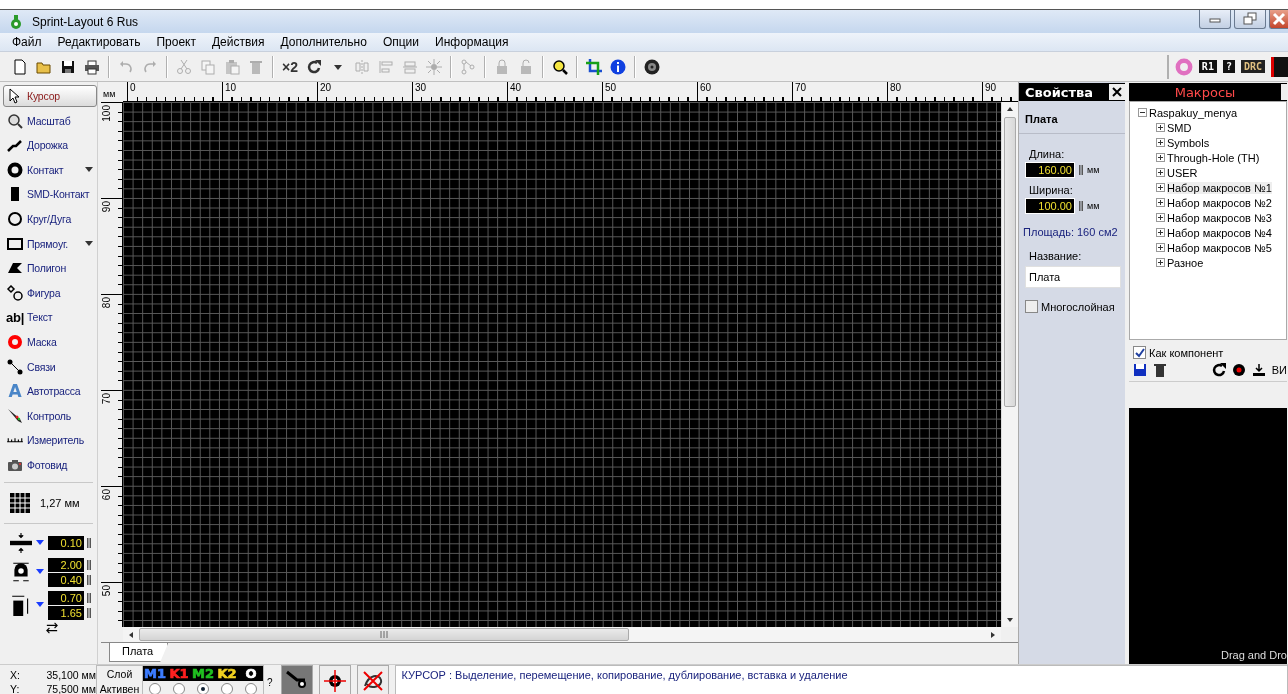 This screenshot has width=1288, height=694. I want to click on close-button, so click(1117, 92).